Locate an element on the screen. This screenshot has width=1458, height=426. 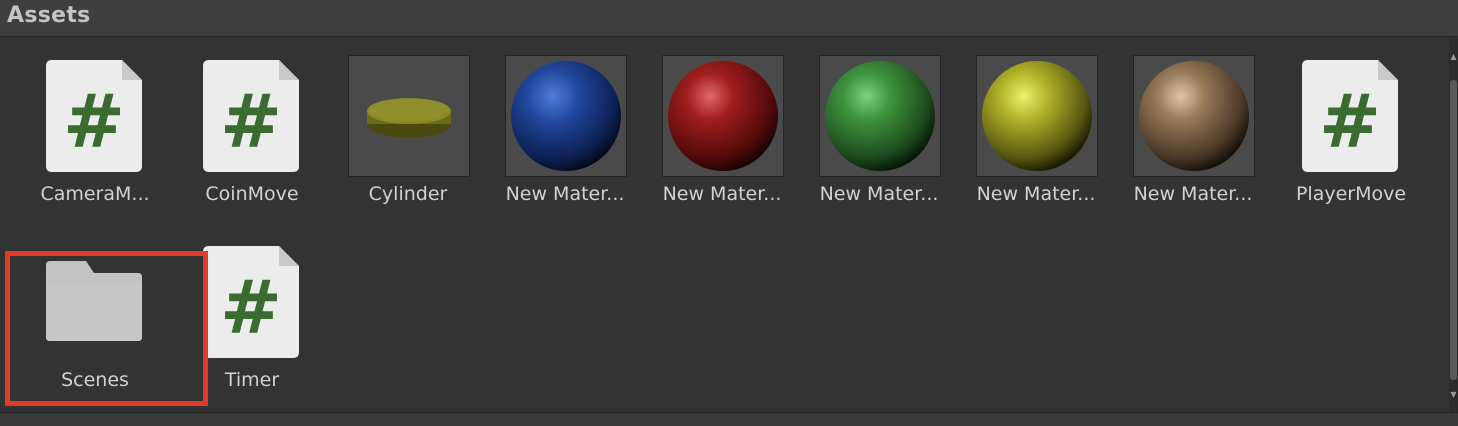
asset-item-coin-move: # CoinMove is located at coordinates (235, 144).